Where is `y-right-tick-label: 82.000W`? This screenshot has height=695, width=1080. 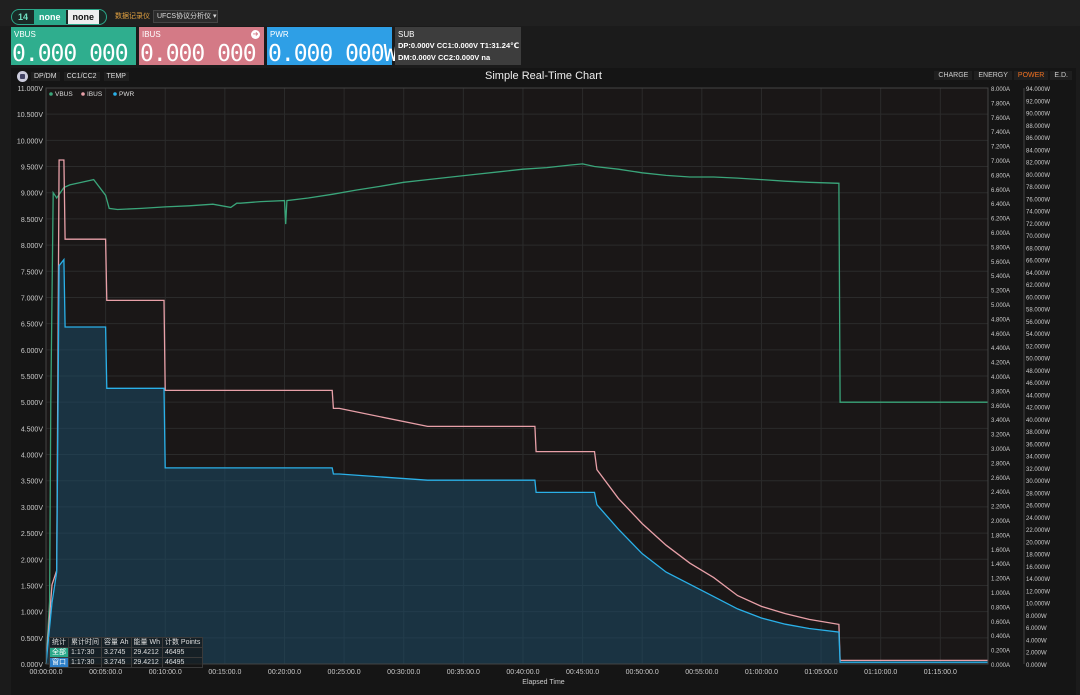 y-right-tick-label: 82.000W is located at coordinates (1038, 164).